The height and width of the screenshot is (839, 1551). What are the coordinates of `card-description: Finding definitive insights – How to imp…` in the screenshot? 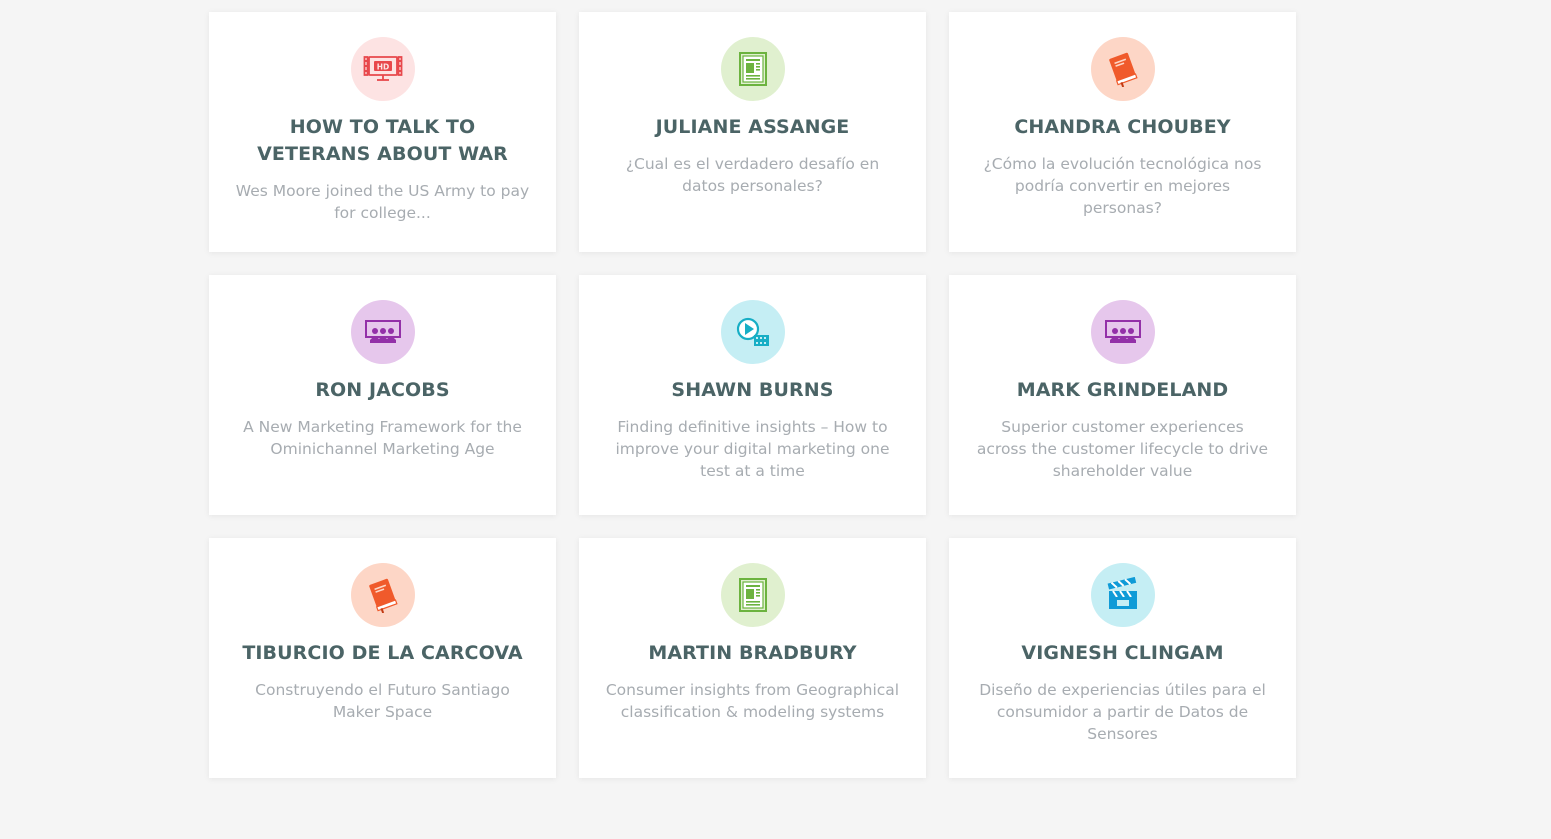 It's located at (752, 449).